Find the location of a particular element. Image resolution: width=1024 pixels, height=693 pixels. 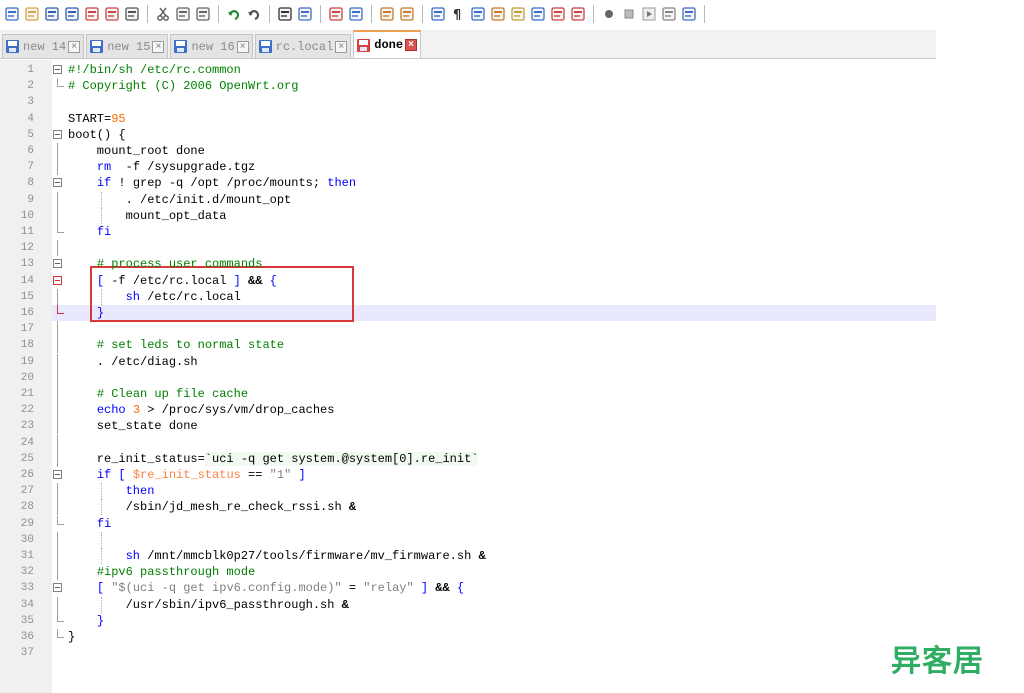

stop-macro-icon is located at coordinates (629, 14).